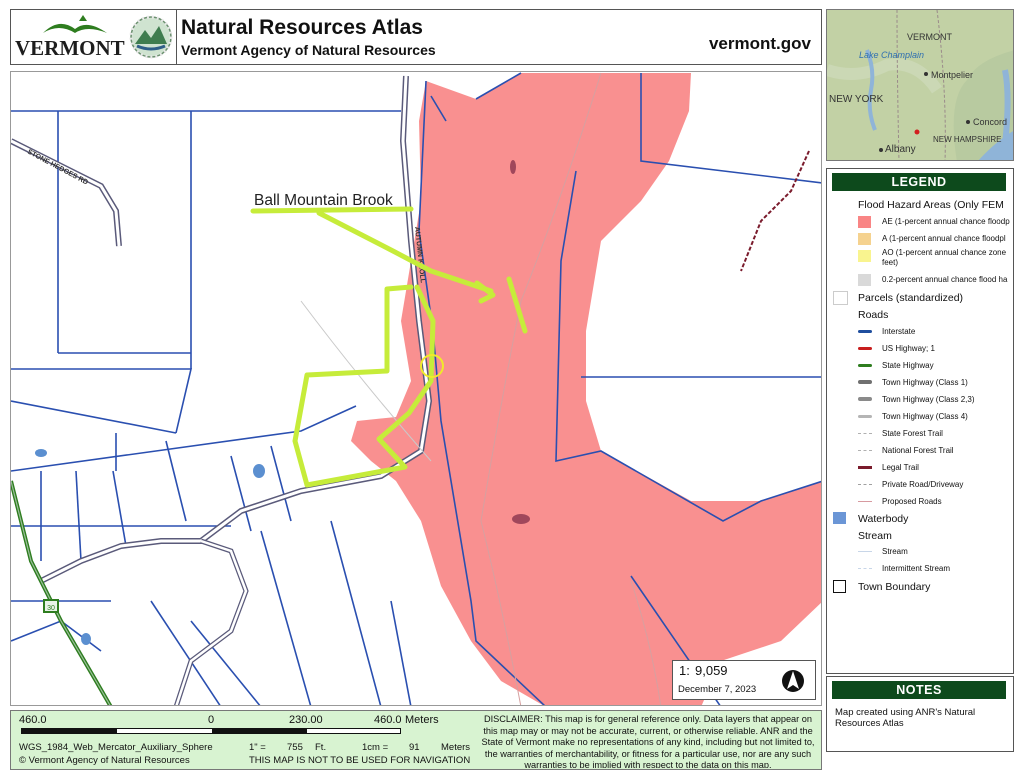 This screenshot has width=1024, height=782. What do you see at coordinates (894, 587) in the screenshot?
I see `legend-item-label: Town Boundary` at bounding box center [894, 587].